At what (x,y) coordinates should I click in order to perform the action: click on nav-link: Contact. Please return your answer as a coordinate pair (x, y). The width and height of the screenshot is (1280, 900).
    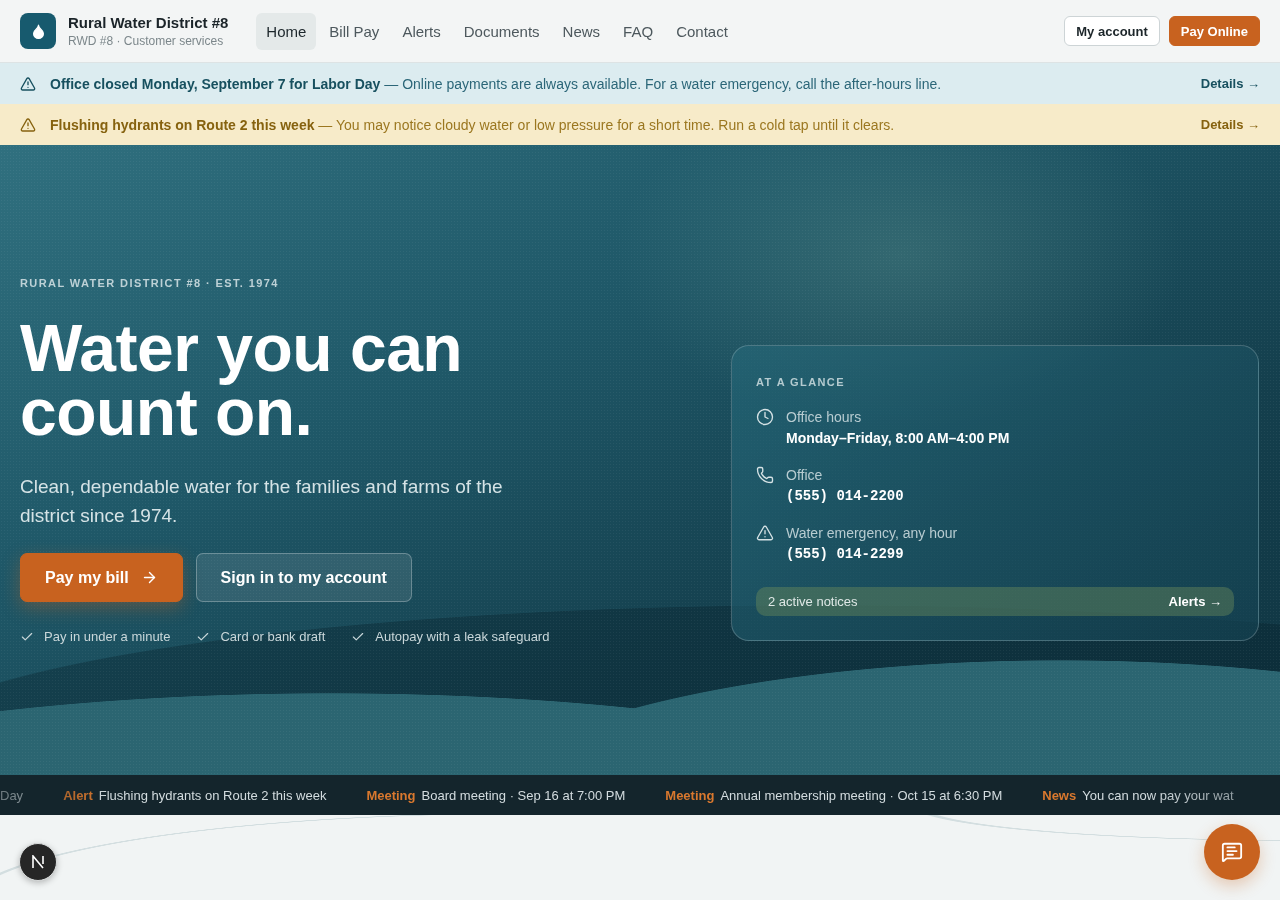
    Looking at the image, I should click on (702, 31).